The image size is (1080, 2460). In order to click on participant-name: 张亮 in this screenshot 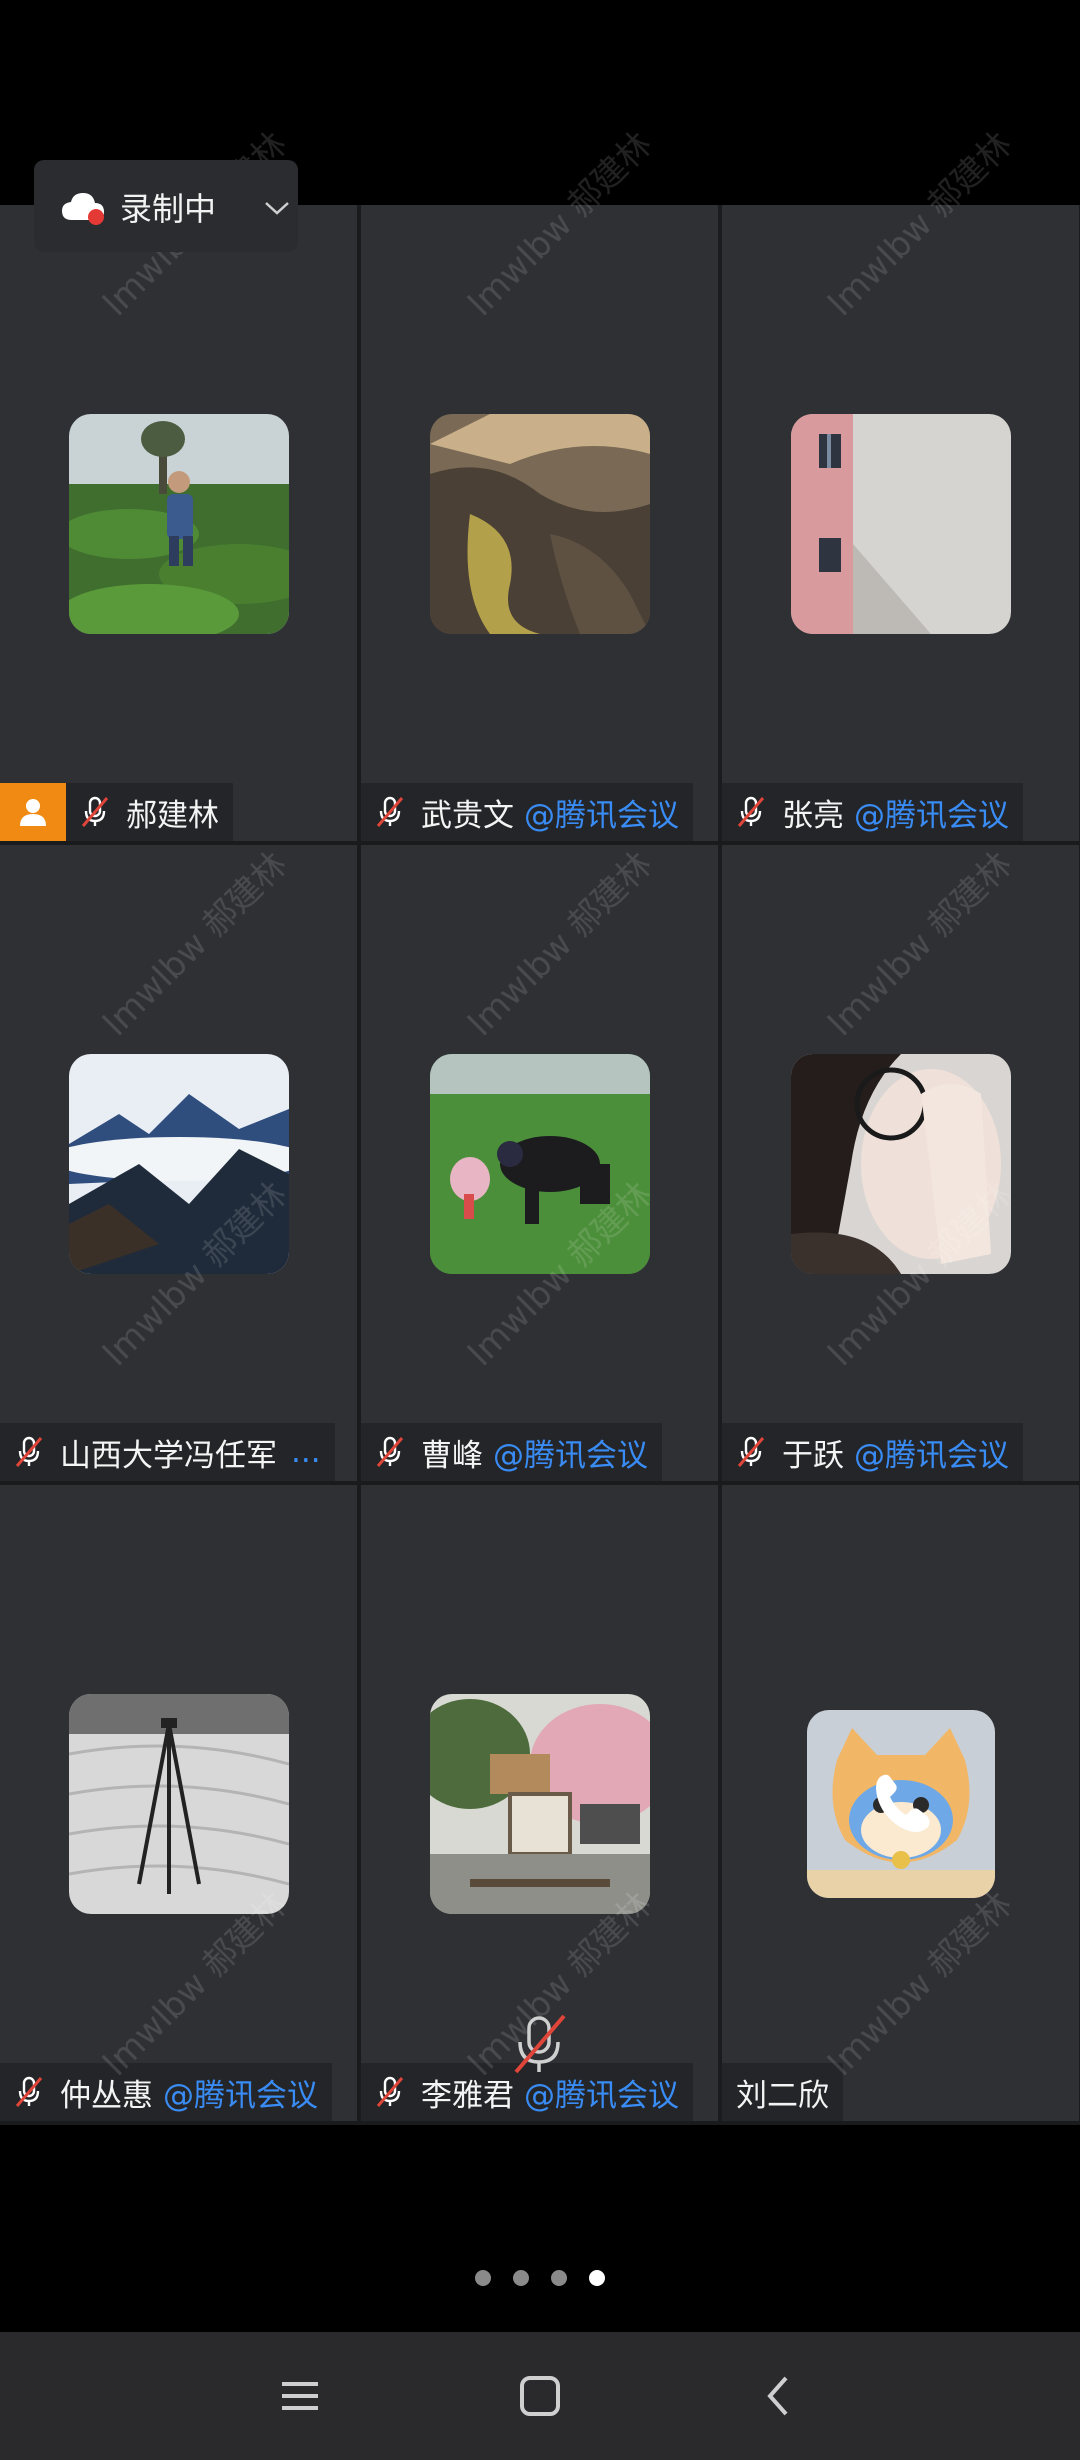, I will do `click(813, 815)`.